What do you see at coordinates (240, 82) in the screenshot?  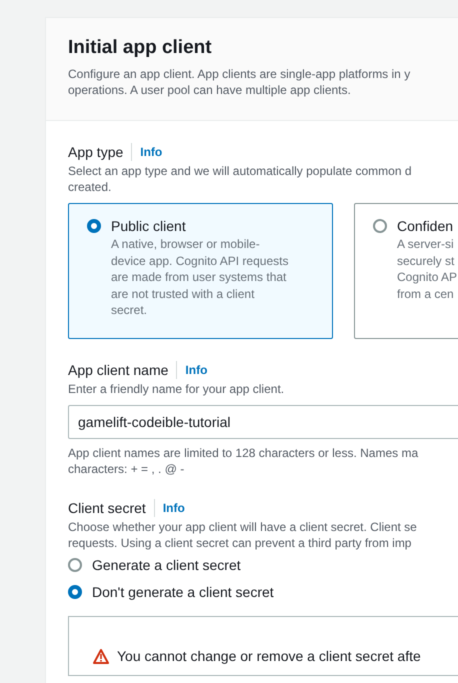 I see `section-description: Configure an app client. App clients are single-app platforms in y operations. A user pool can have multiple app clients.` at bounding box center [240, 82].